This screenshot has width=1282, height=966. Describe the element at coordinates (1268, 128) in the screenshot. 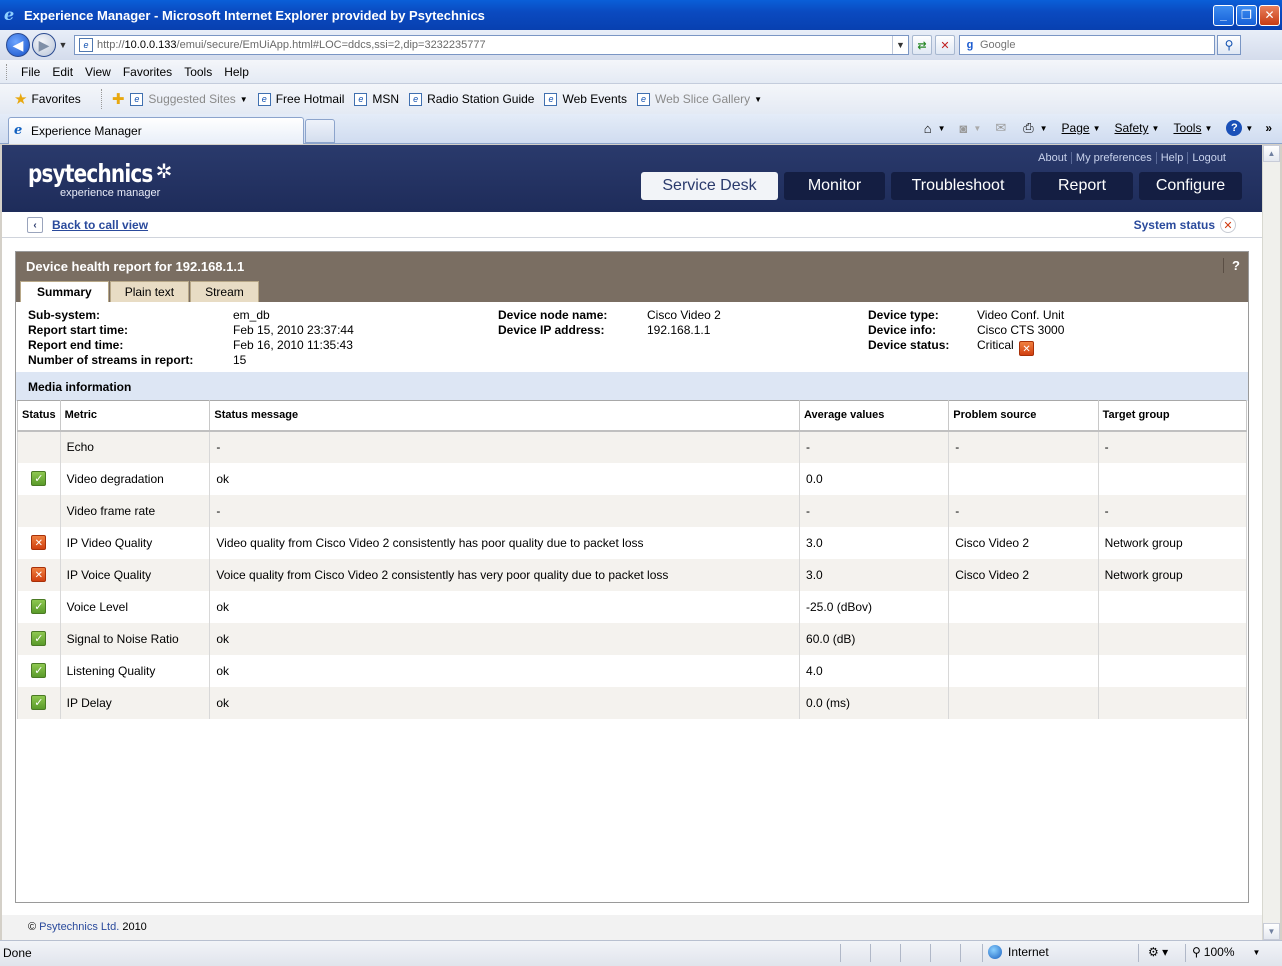

I see `overflow-chevron: »` at that location.